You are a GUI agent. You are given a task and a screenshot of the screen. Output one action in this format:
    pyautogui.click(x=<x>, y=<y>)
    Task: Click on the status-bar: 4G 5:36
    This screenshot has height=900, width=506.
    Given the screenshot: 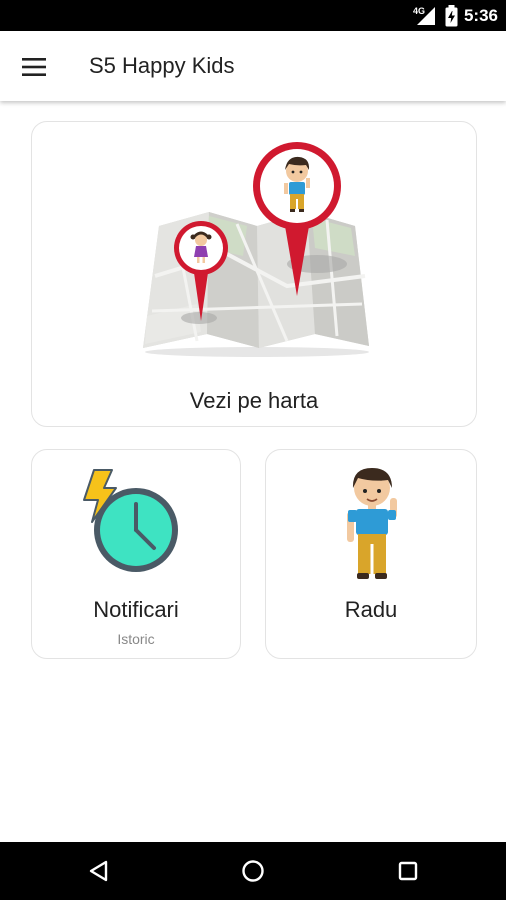 What is the action you would take?
    pyautogui.click(x=253, y=15)
    